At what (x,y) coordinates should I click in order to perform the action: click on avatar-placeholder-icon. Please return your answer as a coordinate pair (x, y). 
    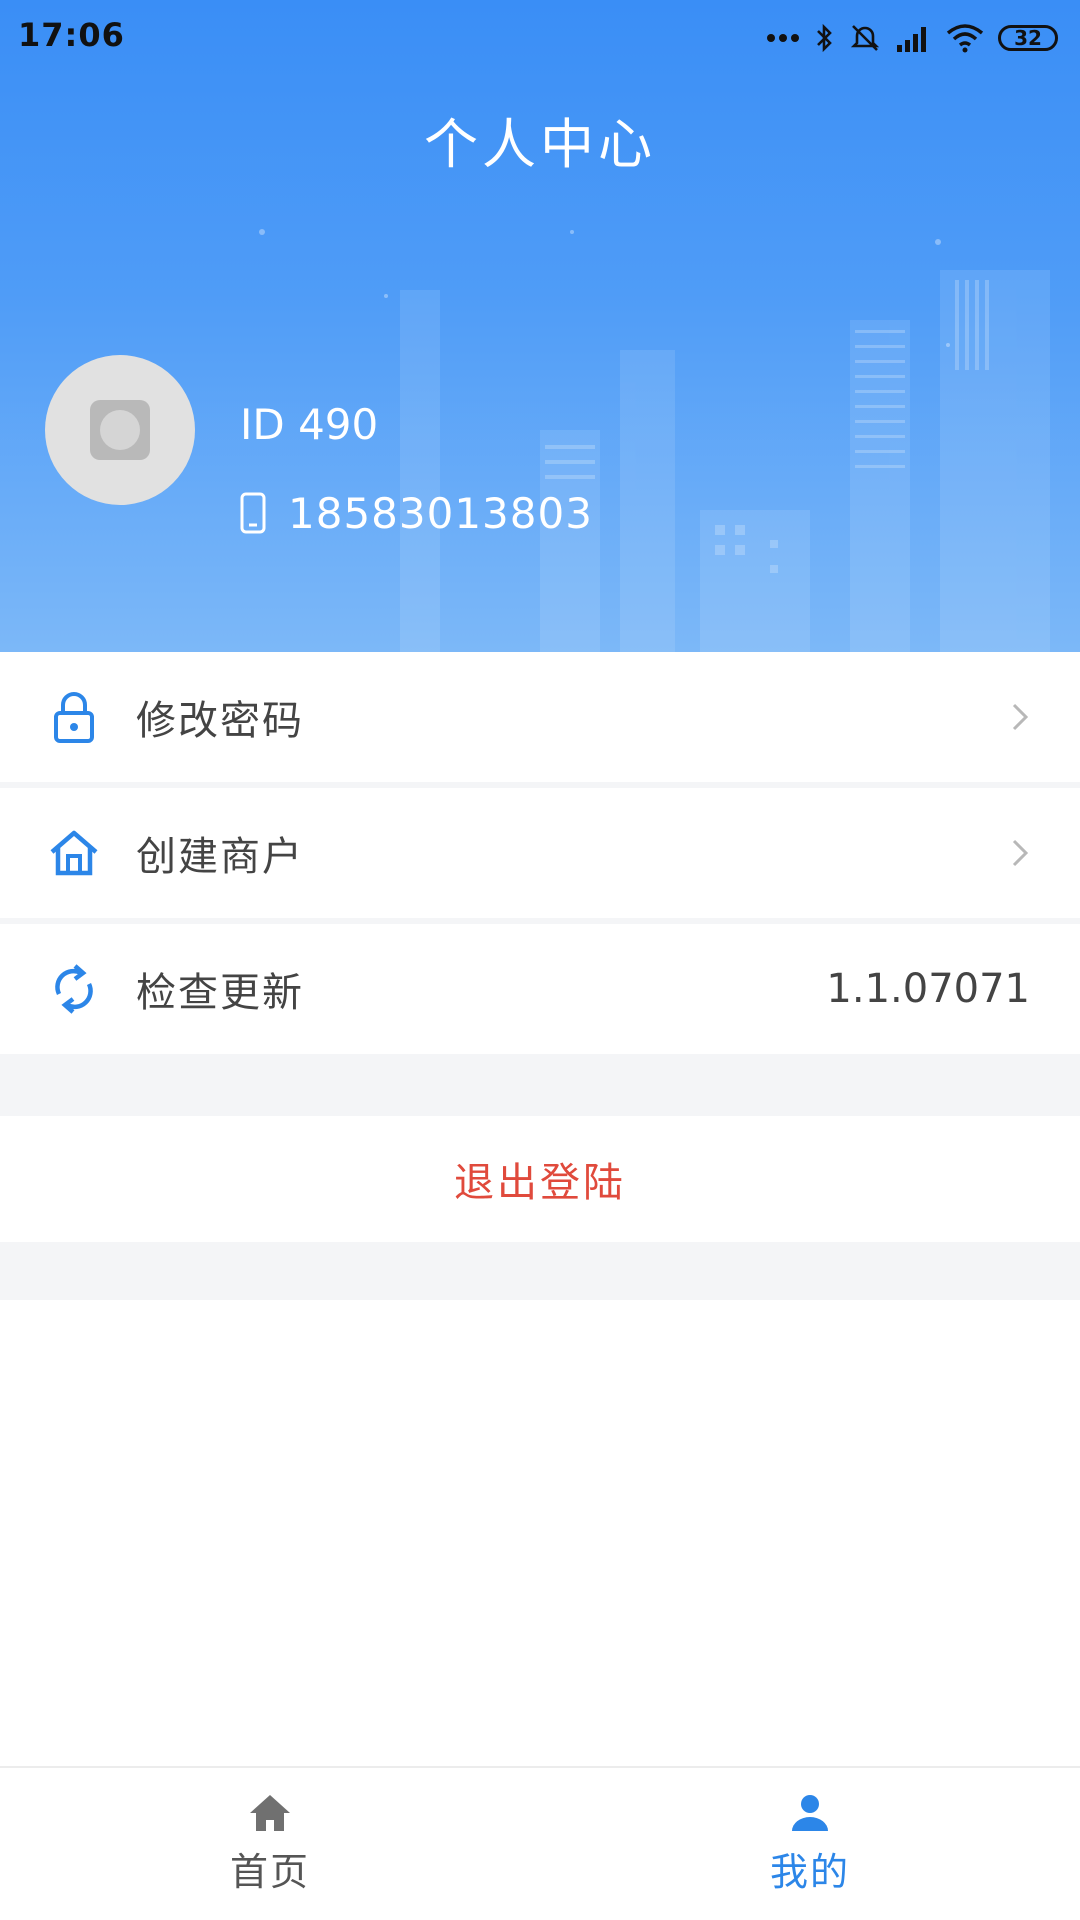
    Looking at the image, I should click on (120, 430).